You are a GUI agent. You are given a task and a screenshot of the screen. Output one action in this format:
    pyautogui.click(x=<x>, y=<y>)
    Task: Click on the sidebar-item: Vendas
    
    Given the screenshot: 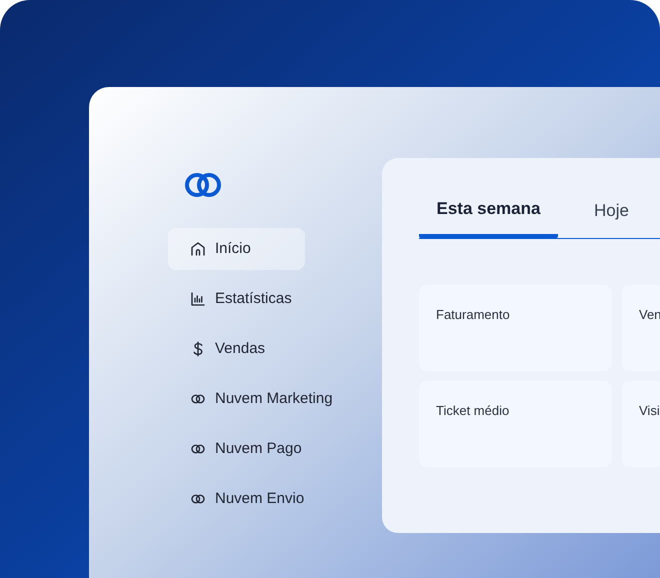 What is the action you would take?
    pyautogui.click(x=236, y=349)
    